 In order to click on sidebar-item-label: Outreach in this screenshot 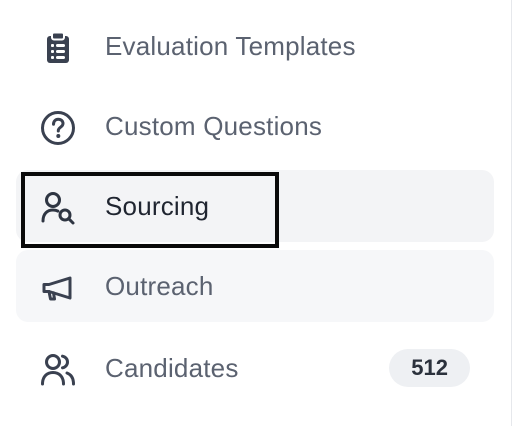, I will do `click(159, 286)`.